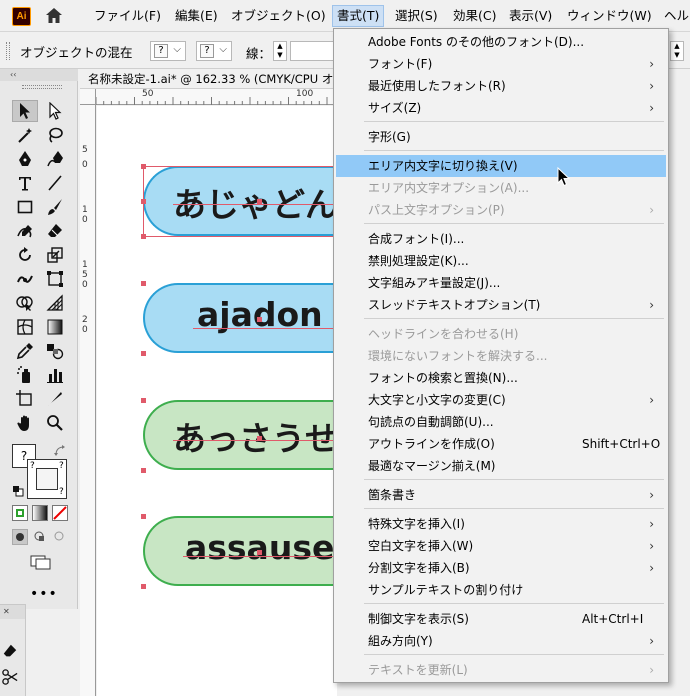  I want to click on close-icon: ✕, so click(12, 612).